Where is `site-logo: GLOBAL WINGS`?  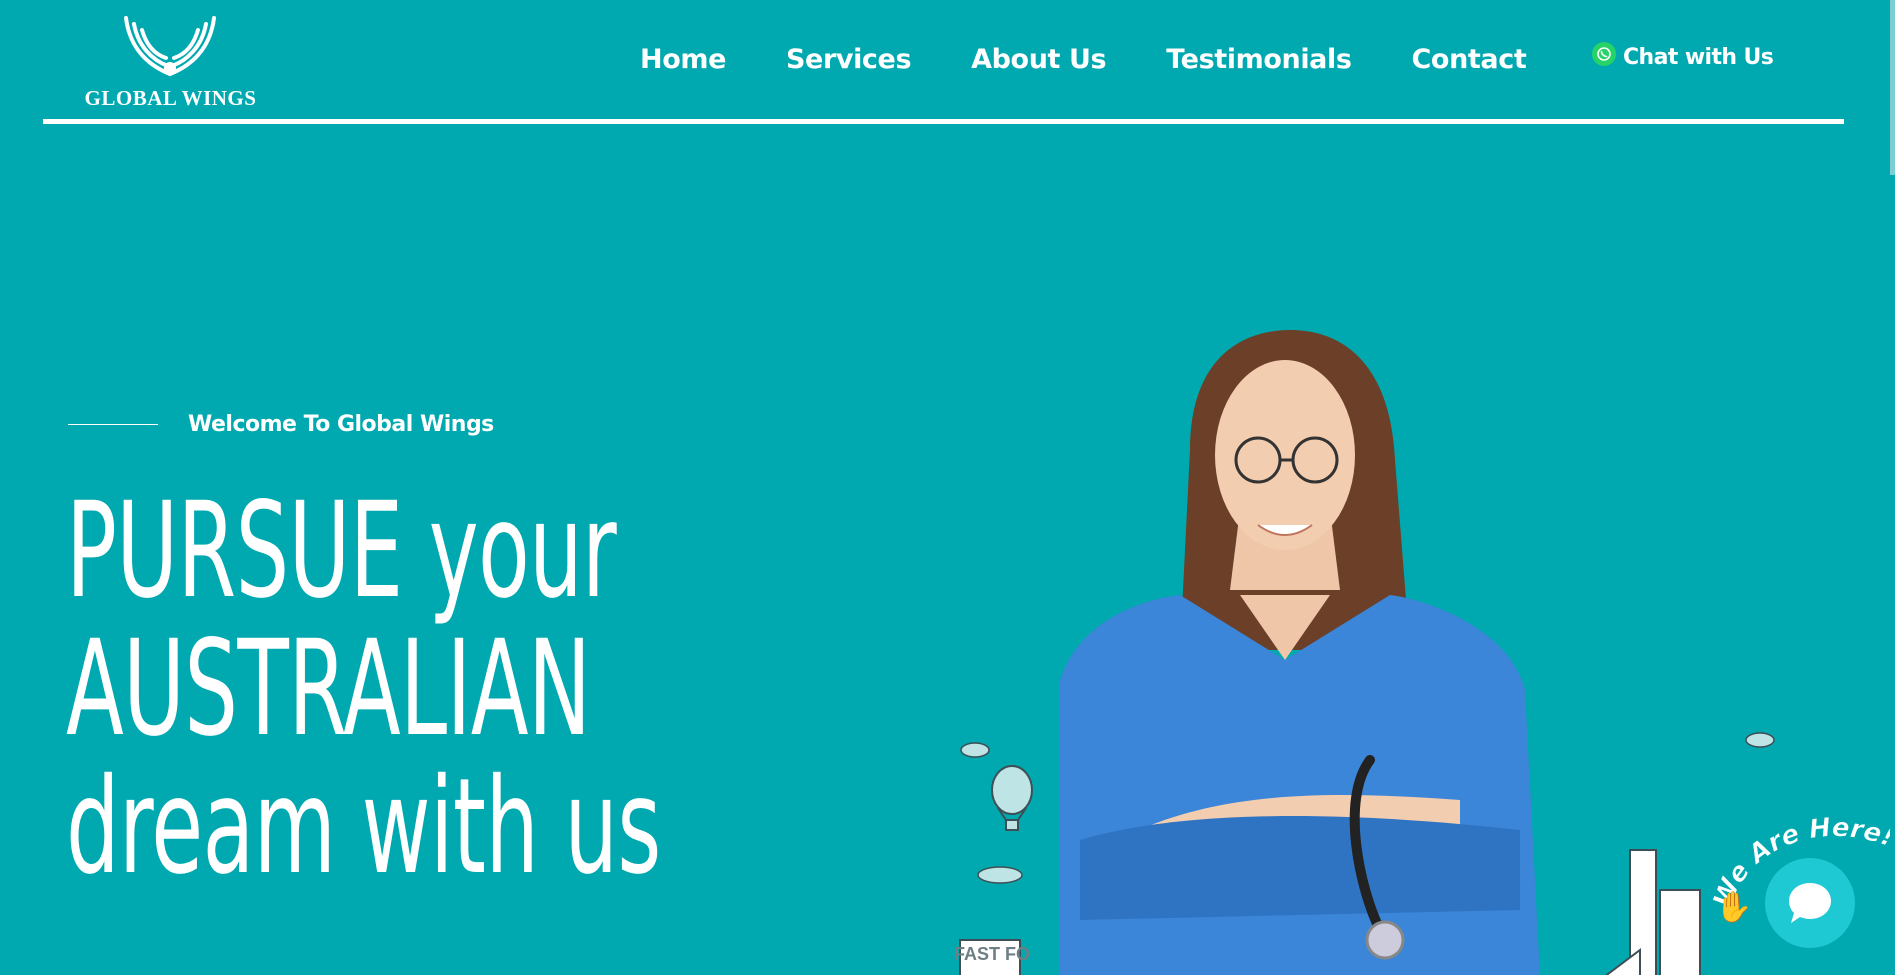 site-logo: GLOBAL WINGS is located at coordinates (170, 58).